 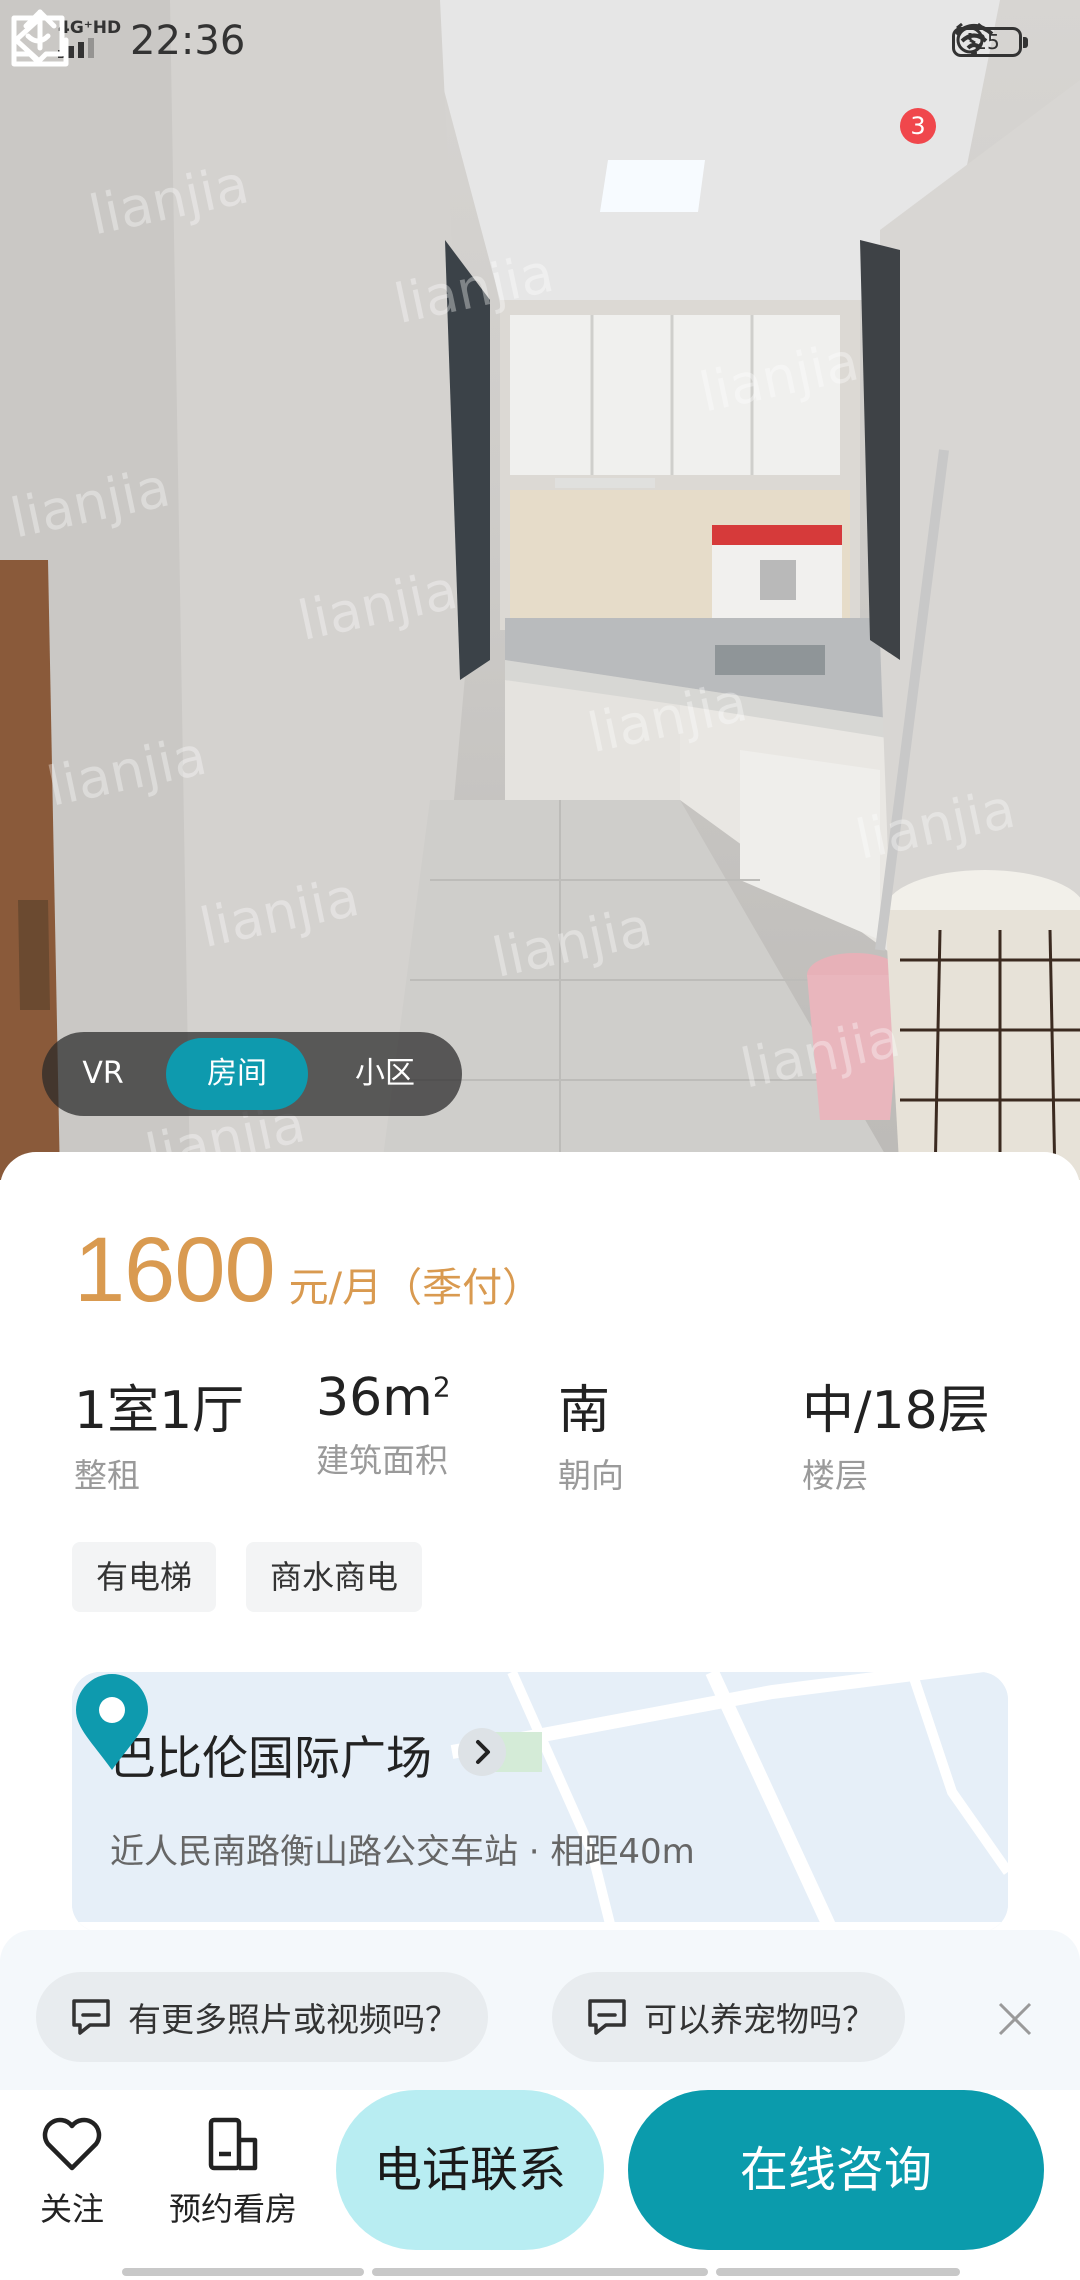 I want to click on quick-question-text: 有更多照片或视频吗？, so click(x=293, y=2019).